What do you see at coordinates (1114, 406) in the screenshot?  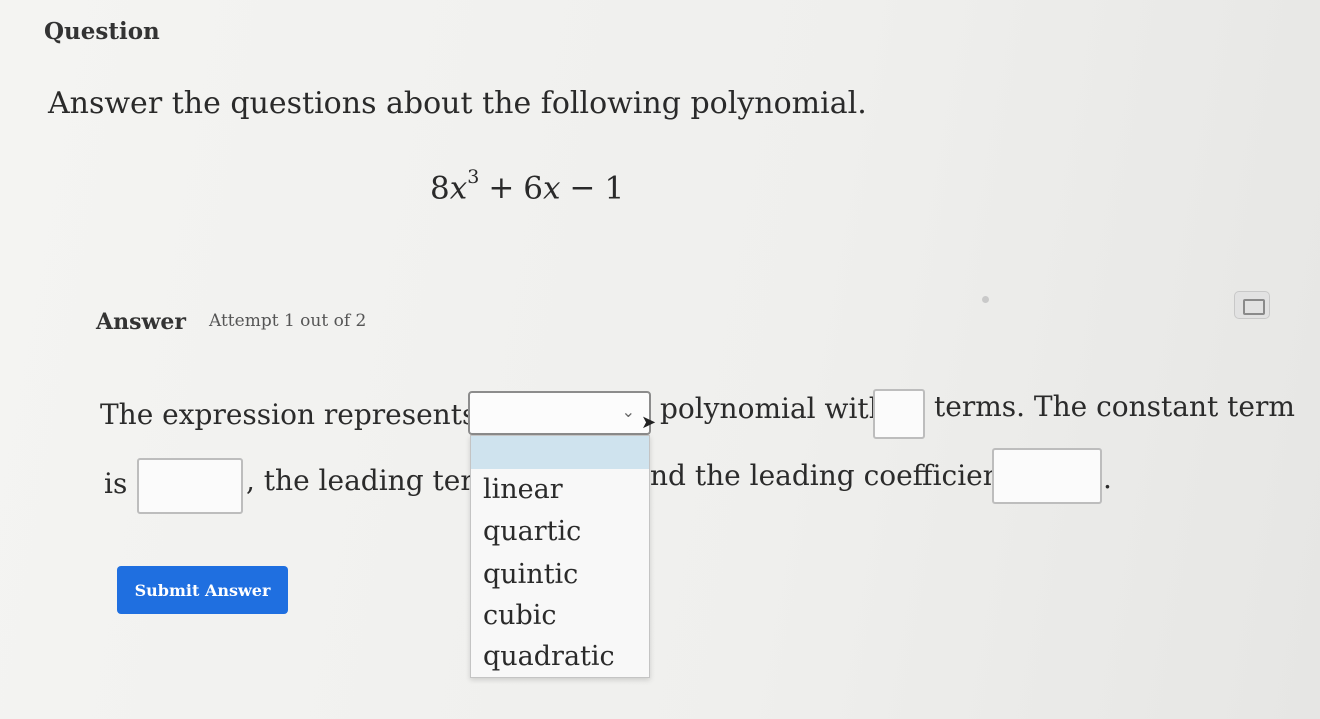 I see `sentence-part-3: terms. The constant term` at bounding box center [1114, 406].